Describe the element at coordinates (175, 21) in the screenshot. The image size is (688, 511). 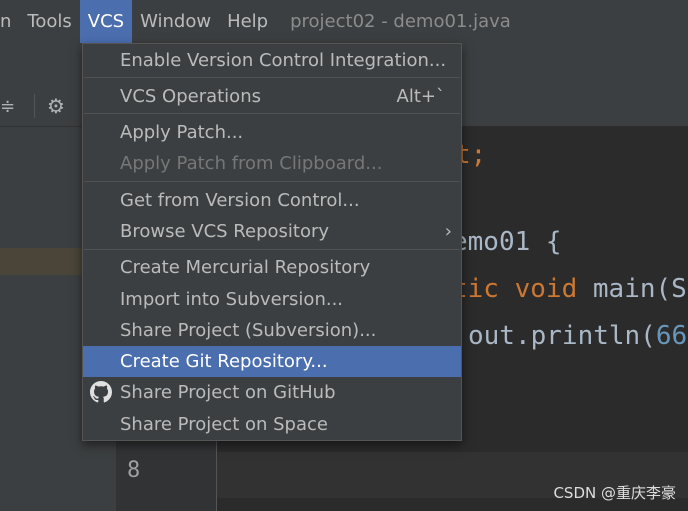
I see `menu-window: Window` at that location.